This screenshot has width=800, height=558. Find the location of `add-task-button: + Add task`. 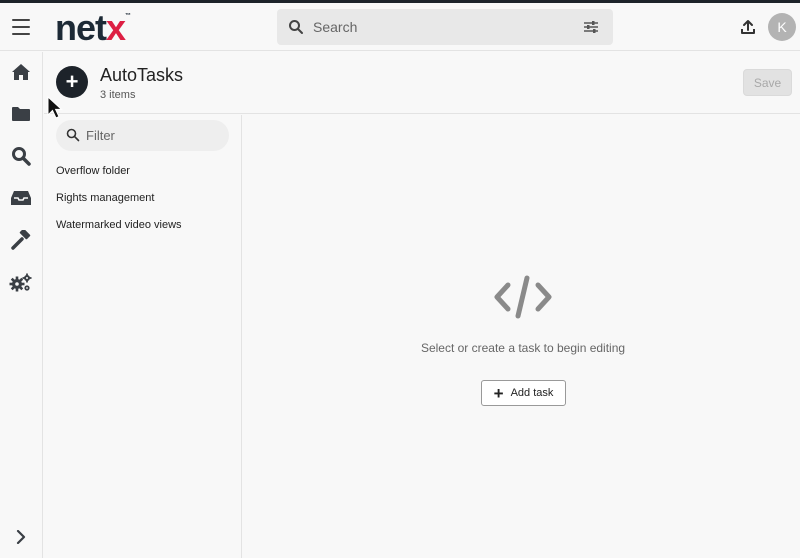

add-task-button: + Add task is located at coordinates (523, 393).